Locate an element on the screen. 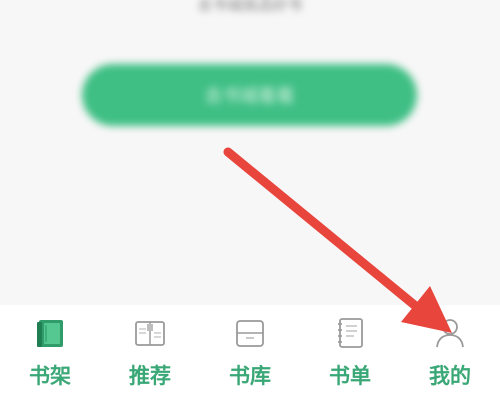 Image resolution: width=500 pixels, height=396 pixels. go-to-bookstore-button: 去书城看看 is located at coordinates (249, 95).